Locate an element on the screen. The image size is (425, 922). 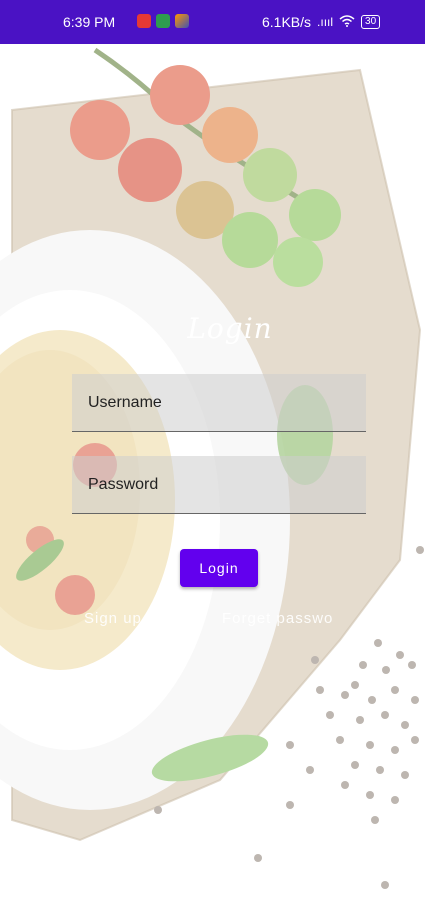
phone-icon is located at coordinates (163, 21).